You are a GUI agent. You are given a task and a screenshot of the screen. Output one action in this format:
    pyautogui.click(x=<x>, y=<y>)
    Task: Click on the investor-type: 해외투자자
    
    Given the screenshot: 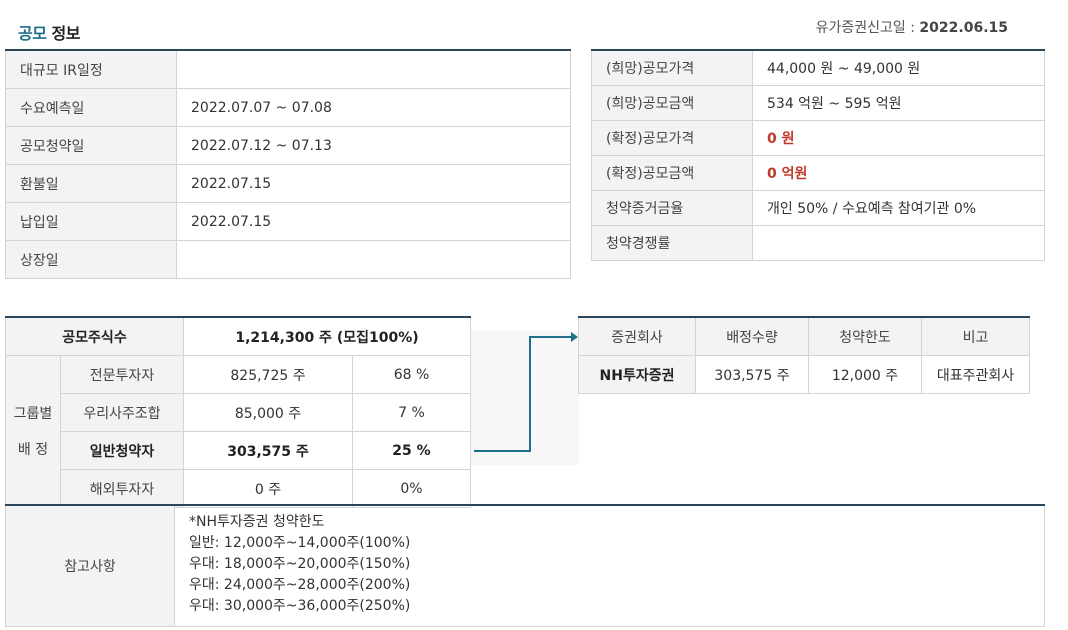 What is the action you would take?
    pyautogui.click(x=122, y=488)
    